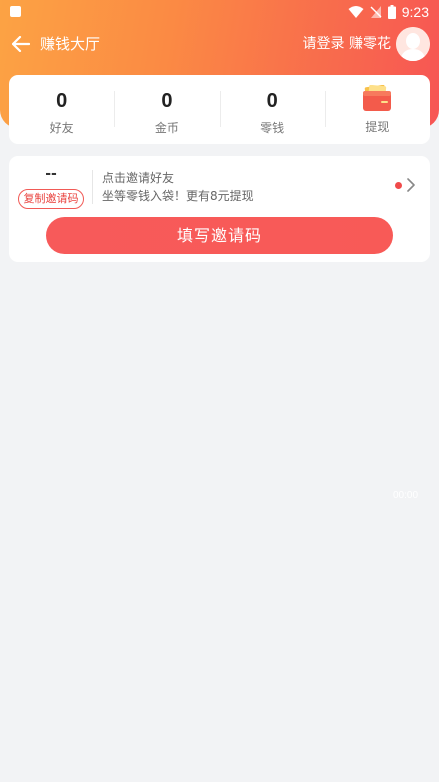  What do you see at coordinates (391, 12) in the screenshot?
I see `battery-icon` at bounding box center [391, 12].